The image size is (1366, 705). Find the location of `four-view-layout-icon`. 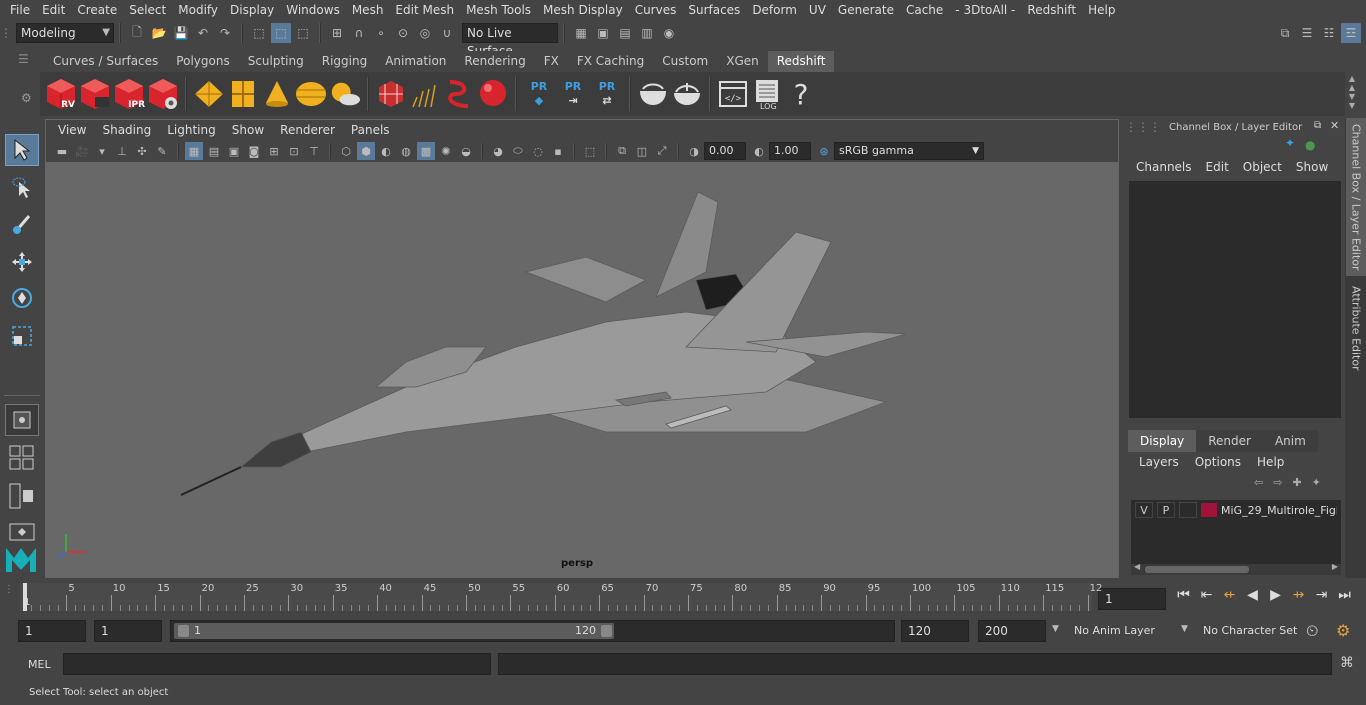

four-view-layout-icon is located at coordinates (22, 458).